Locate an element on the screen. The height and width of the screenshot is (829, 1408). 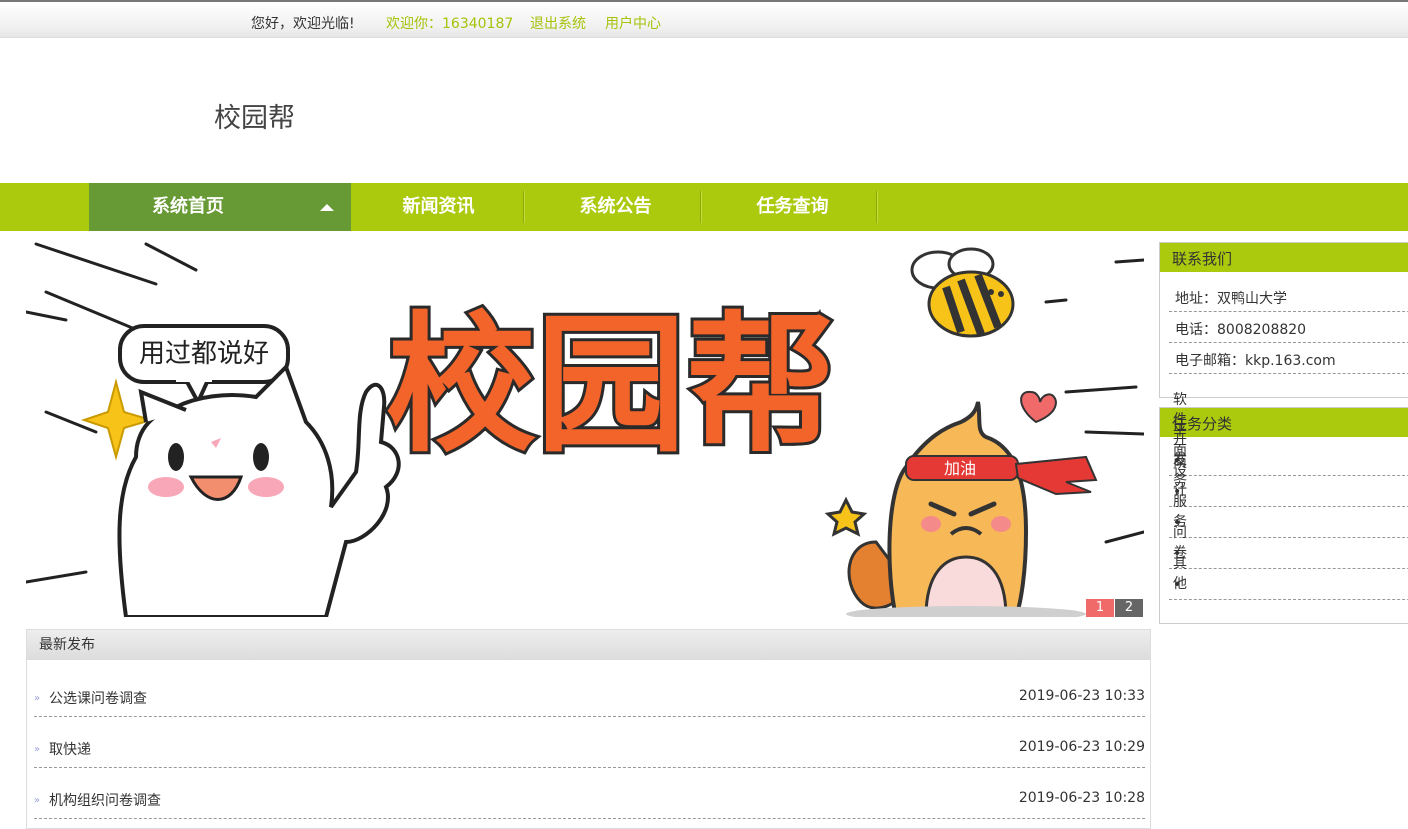
contact-address-text: 地址：双鸭山大学 is located at coordinates (1231, 299).